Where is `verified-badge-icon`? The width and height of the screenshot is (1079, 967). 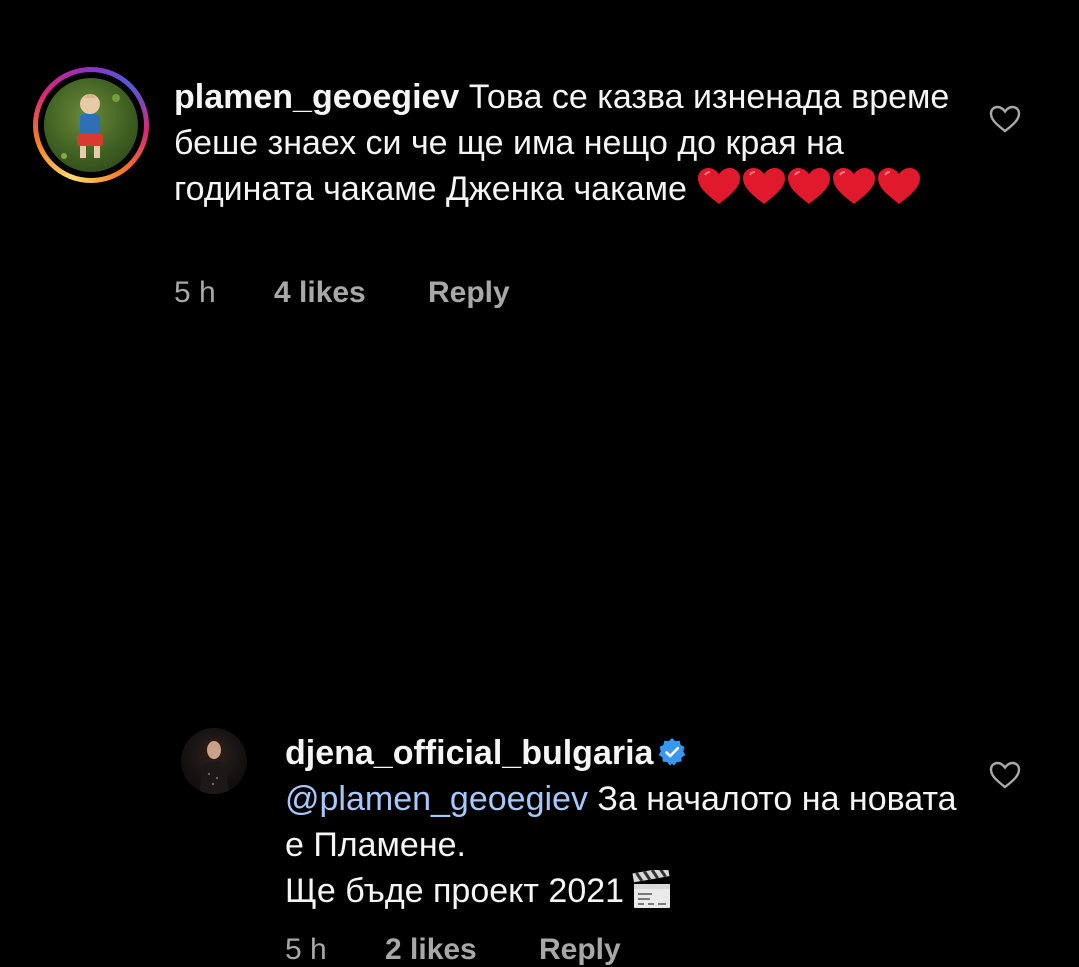
verified-badge-icon is located at coordinates (672, 752).